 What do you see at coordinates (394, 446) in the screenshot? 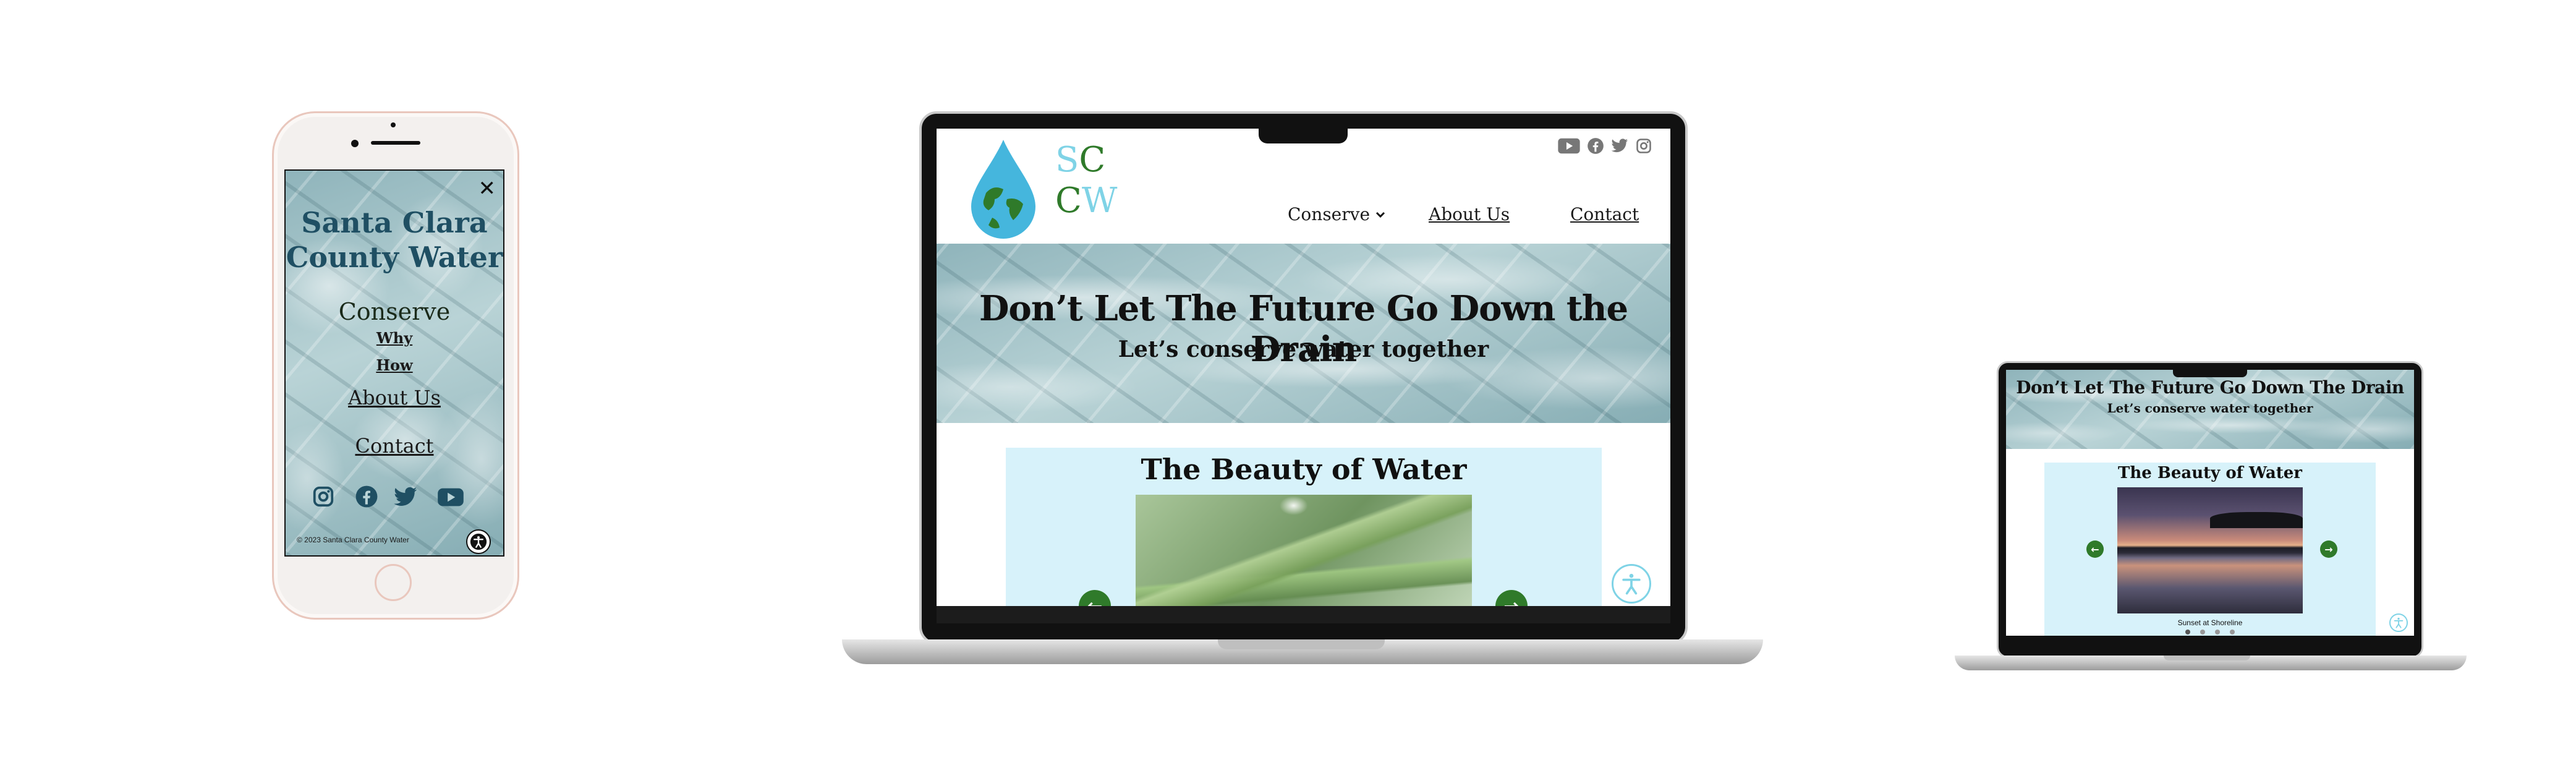
I see `phone-menu-contact: Contact` at bounding box center [394, 446].